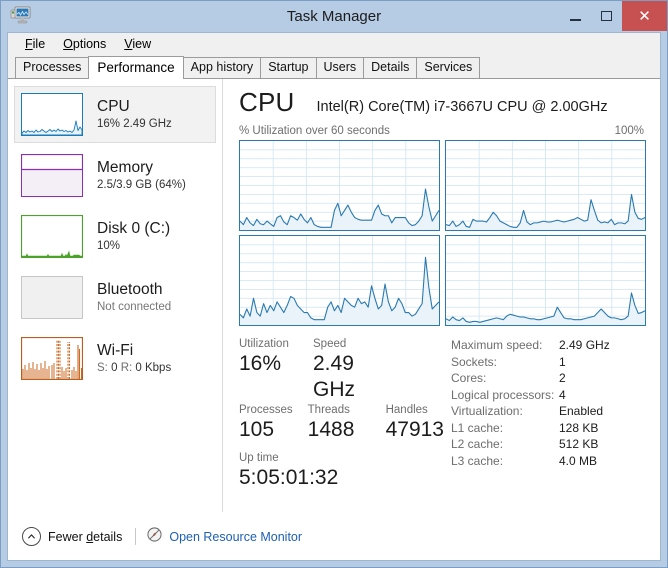 Image resolution: width=668 pixels, height=568 pixels. Describe the element at coordinates (548, 411) in the screenshot. I see `stat-virtualization: Virtualization: Enabled` at that location.